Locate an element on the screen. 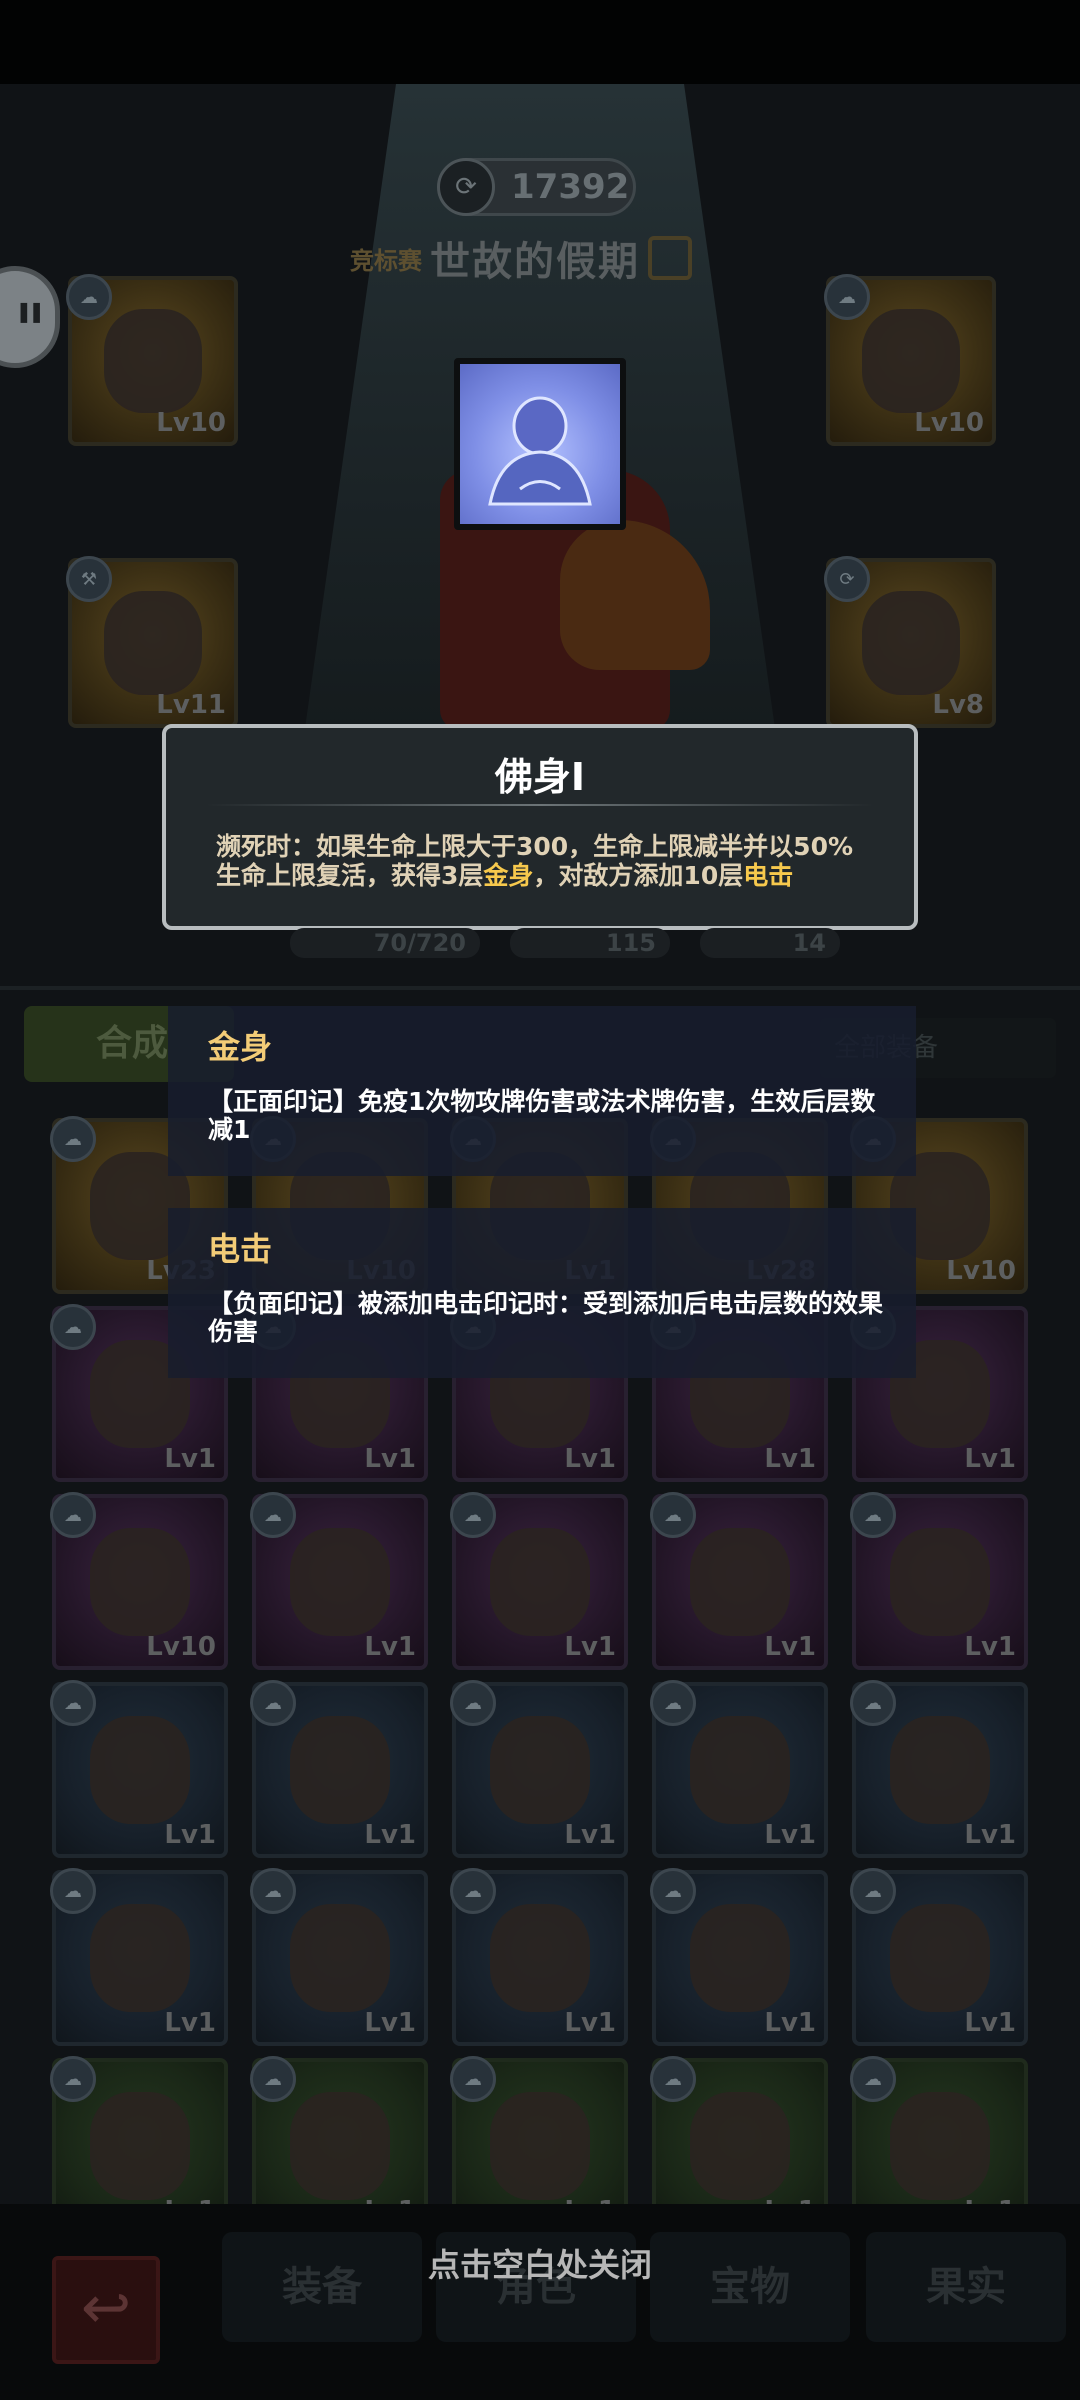  inventory-item: ☁ Lv10 is located at coordinates (139, 1581).